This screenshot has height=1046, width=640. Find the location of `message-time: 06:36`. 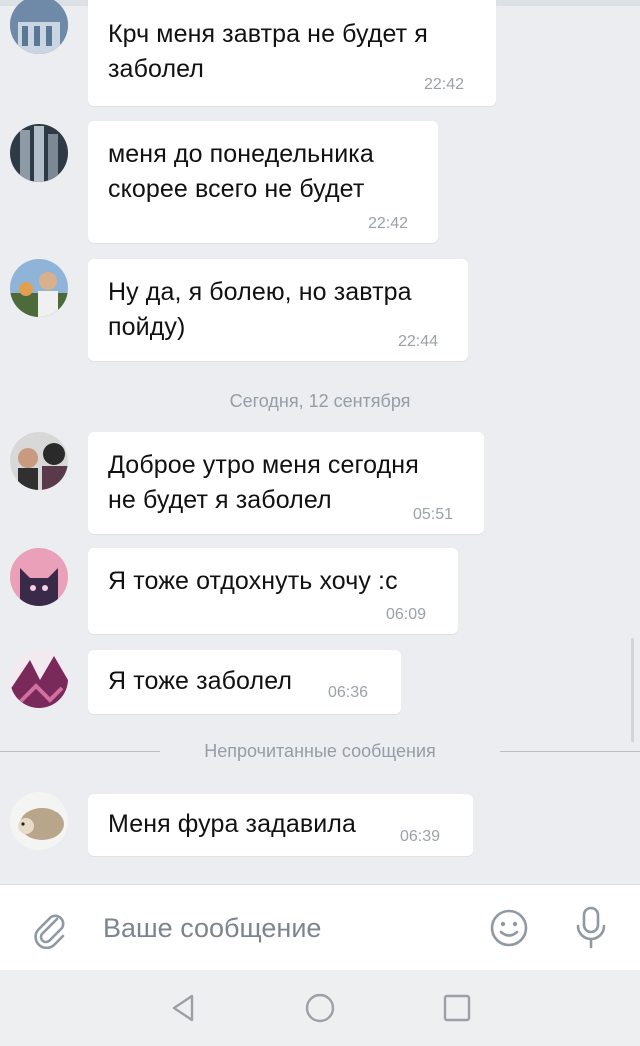

message-time: 06:36 is located at coordinates (348, 692).